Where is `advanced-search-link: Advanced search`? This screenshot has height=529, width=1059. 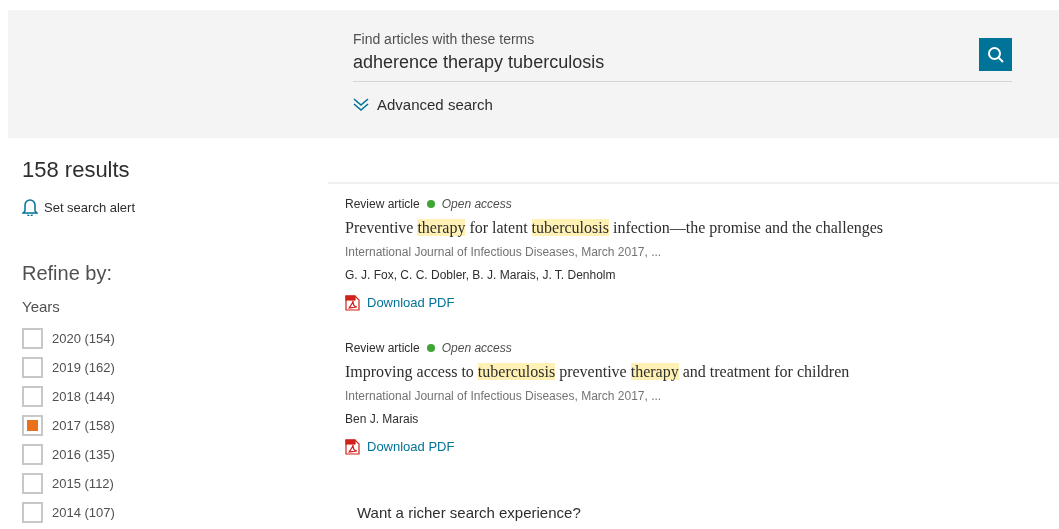
advanced-search-link: Advanced search is located at coordinates (423, 105).